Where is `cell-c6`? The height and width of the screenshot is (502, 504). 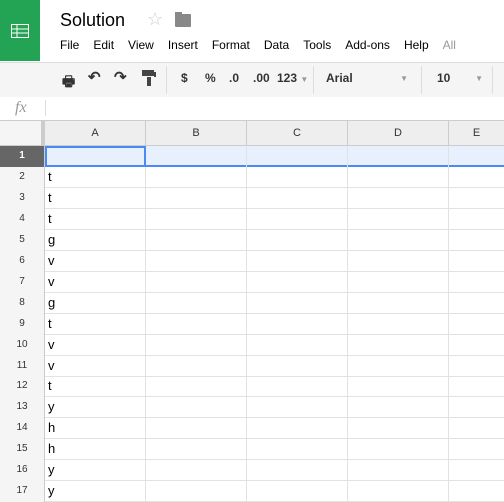 cell-c6 is located at coordinates (297, 261).